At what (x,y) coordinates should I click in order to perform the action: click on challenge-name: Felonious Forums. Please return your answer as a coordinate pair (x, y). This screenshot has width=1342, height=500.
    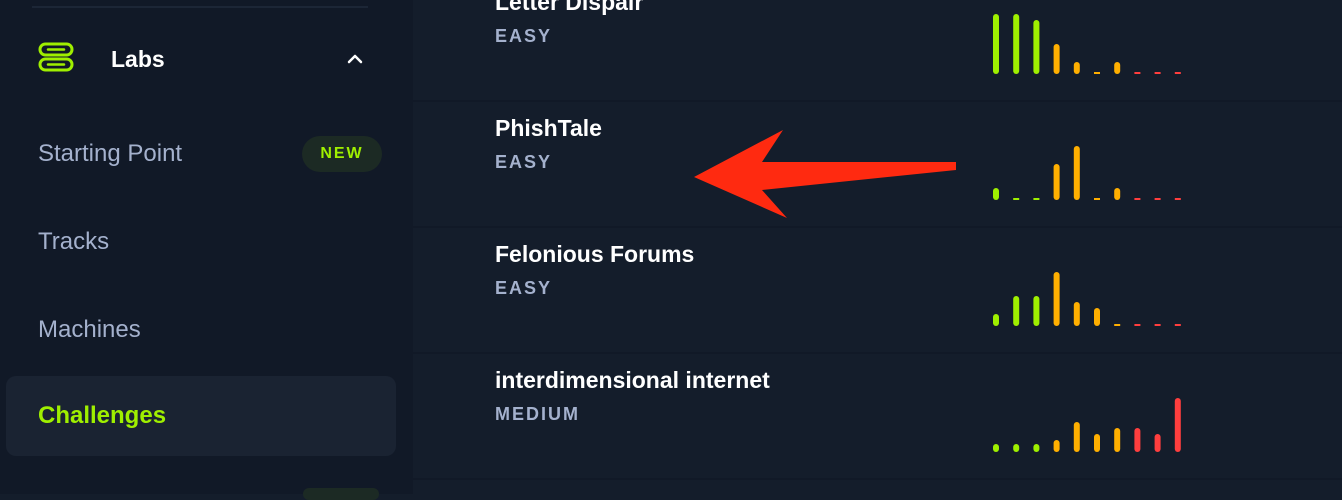
    Looking at the image, I should click on (594, 254).